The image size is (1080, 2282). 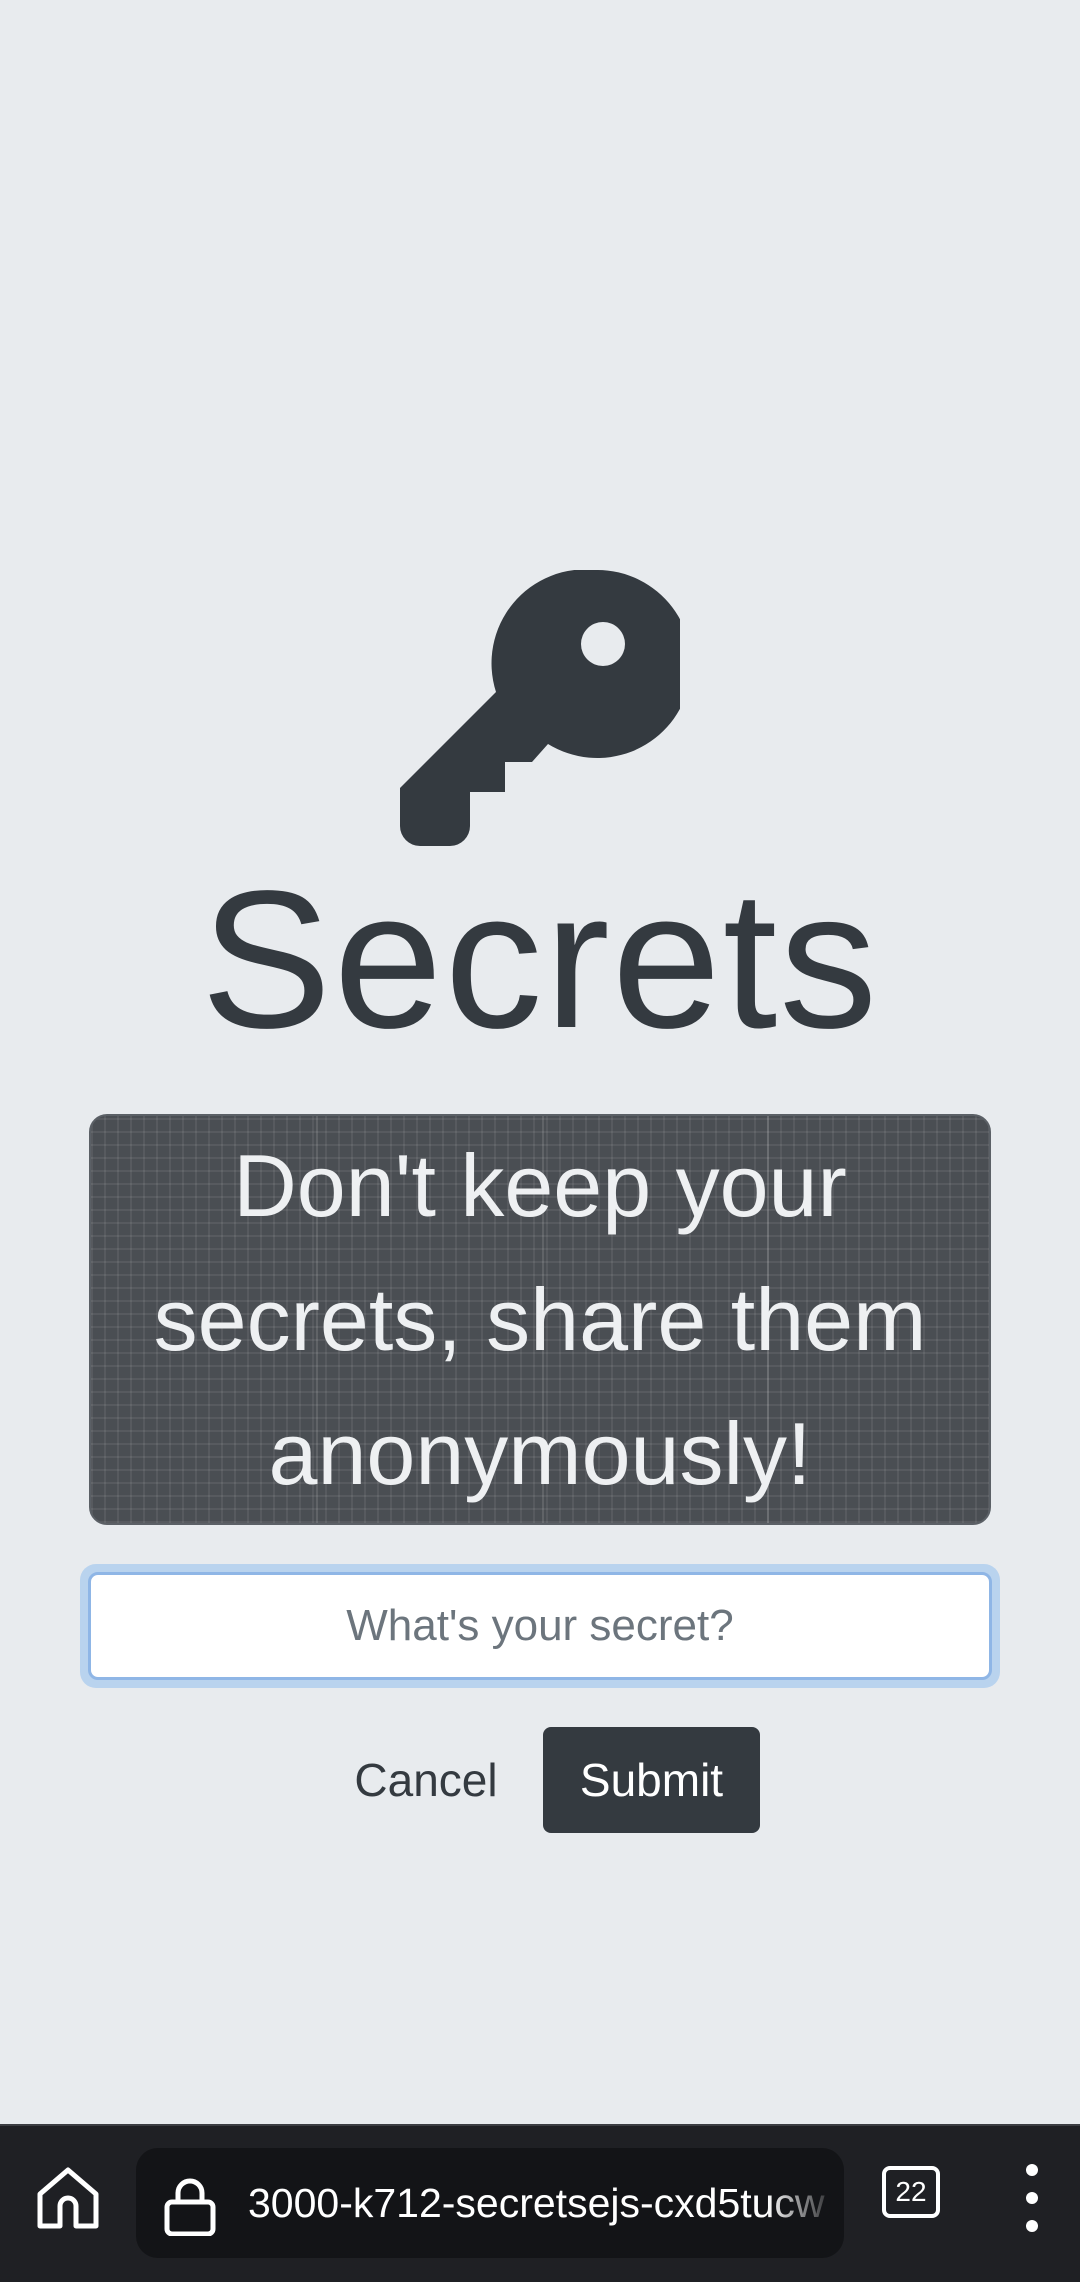 I want to click on tab-switcher-button: 22, so click(x=911, y=2192).